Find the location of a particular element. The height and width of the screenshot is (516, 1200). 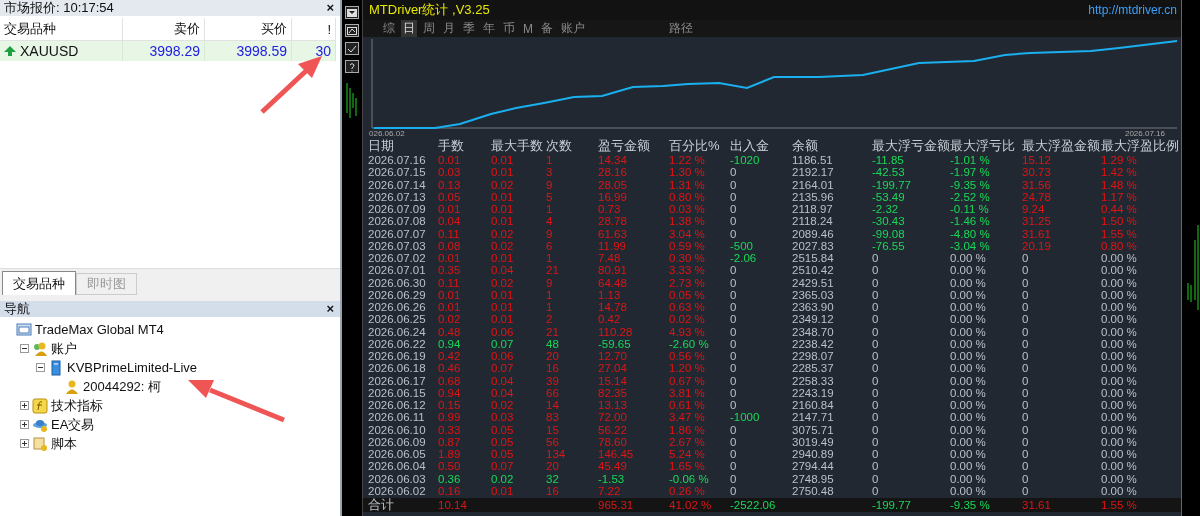

website-link: http://mtdriver.cn is located at coordinates (1132, 10).